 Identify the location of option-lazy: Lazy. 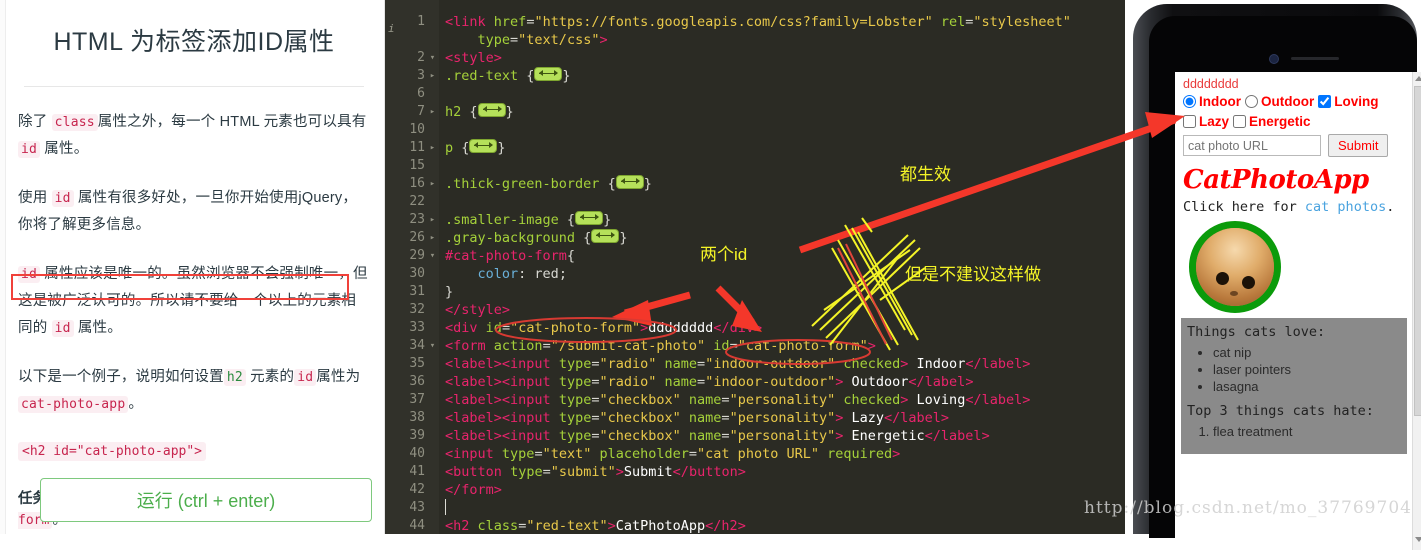
(1206, 121).